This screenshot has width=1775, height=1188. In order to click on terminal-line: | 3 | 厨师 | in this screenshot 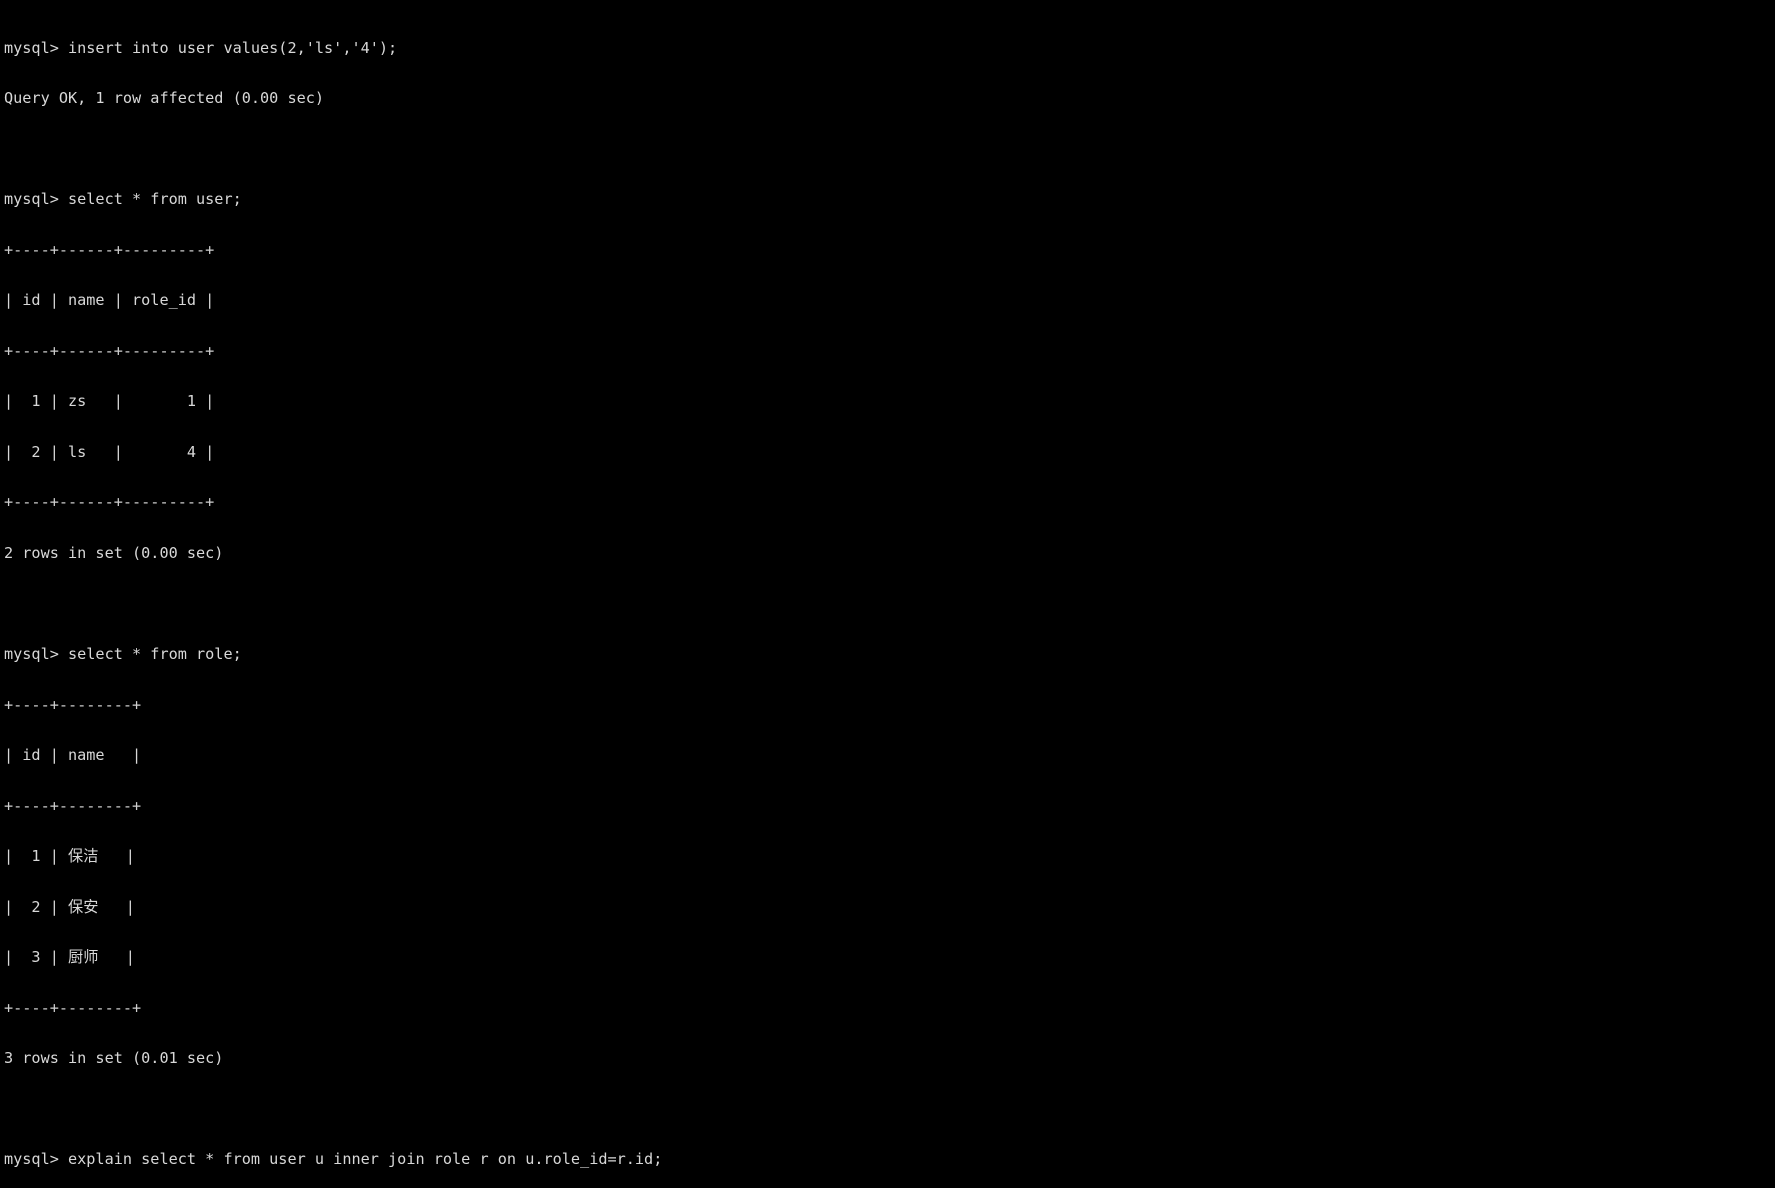, I will do `click(69, 957)`.